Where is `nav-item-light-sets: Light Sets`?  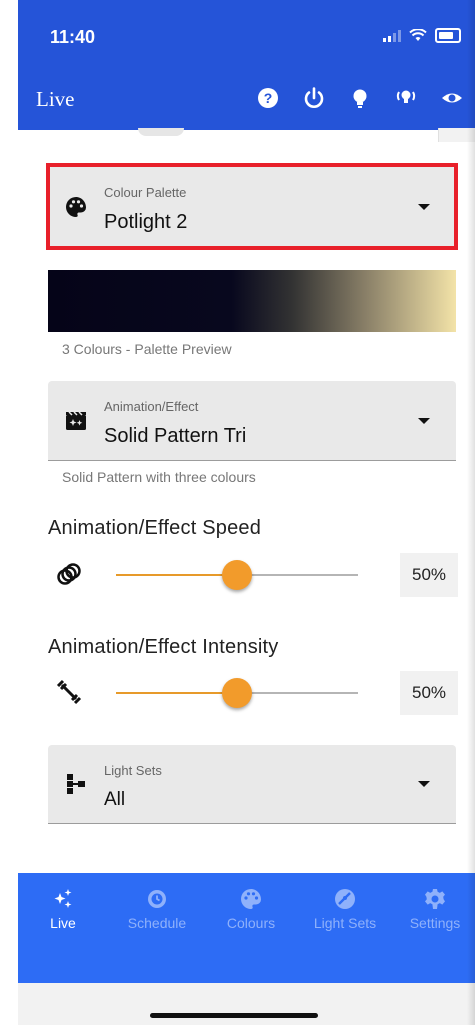
nav-item-light-sets: Light Sets is located at coordinates (345, 909).